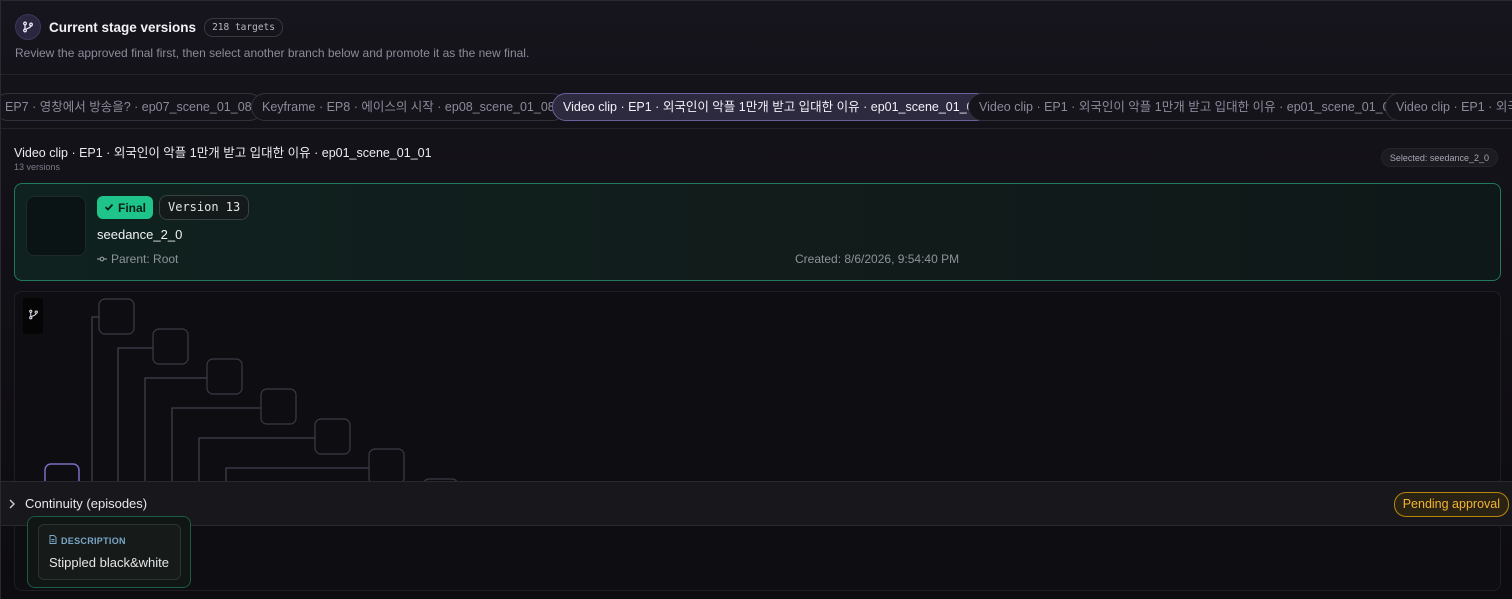  I want to click on chevron-right-icon, so click(12, 506).